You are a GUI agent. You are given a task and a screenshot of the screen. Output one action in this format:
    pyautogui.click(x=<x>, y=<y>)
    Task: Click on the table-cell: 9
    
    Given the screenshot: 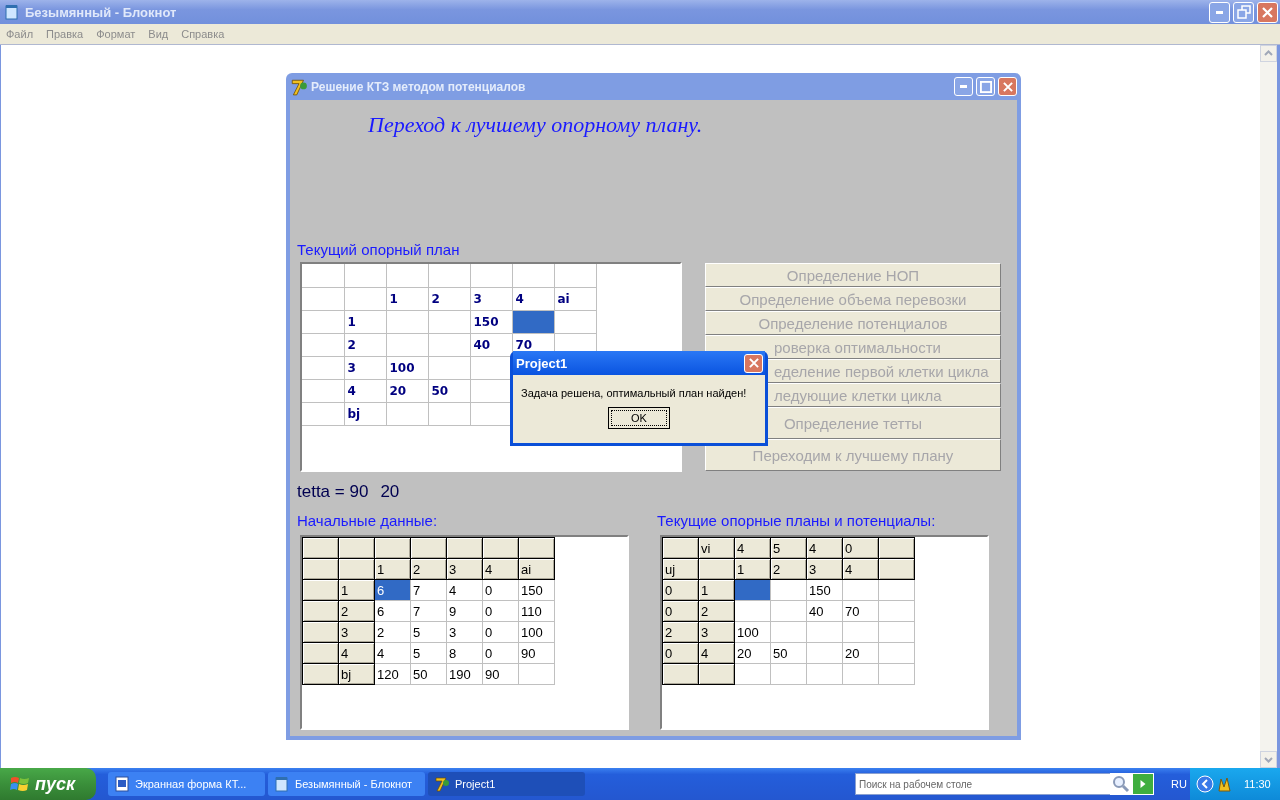 What is the action you would take?
    pyautogui.click(x=464, y=611)
    